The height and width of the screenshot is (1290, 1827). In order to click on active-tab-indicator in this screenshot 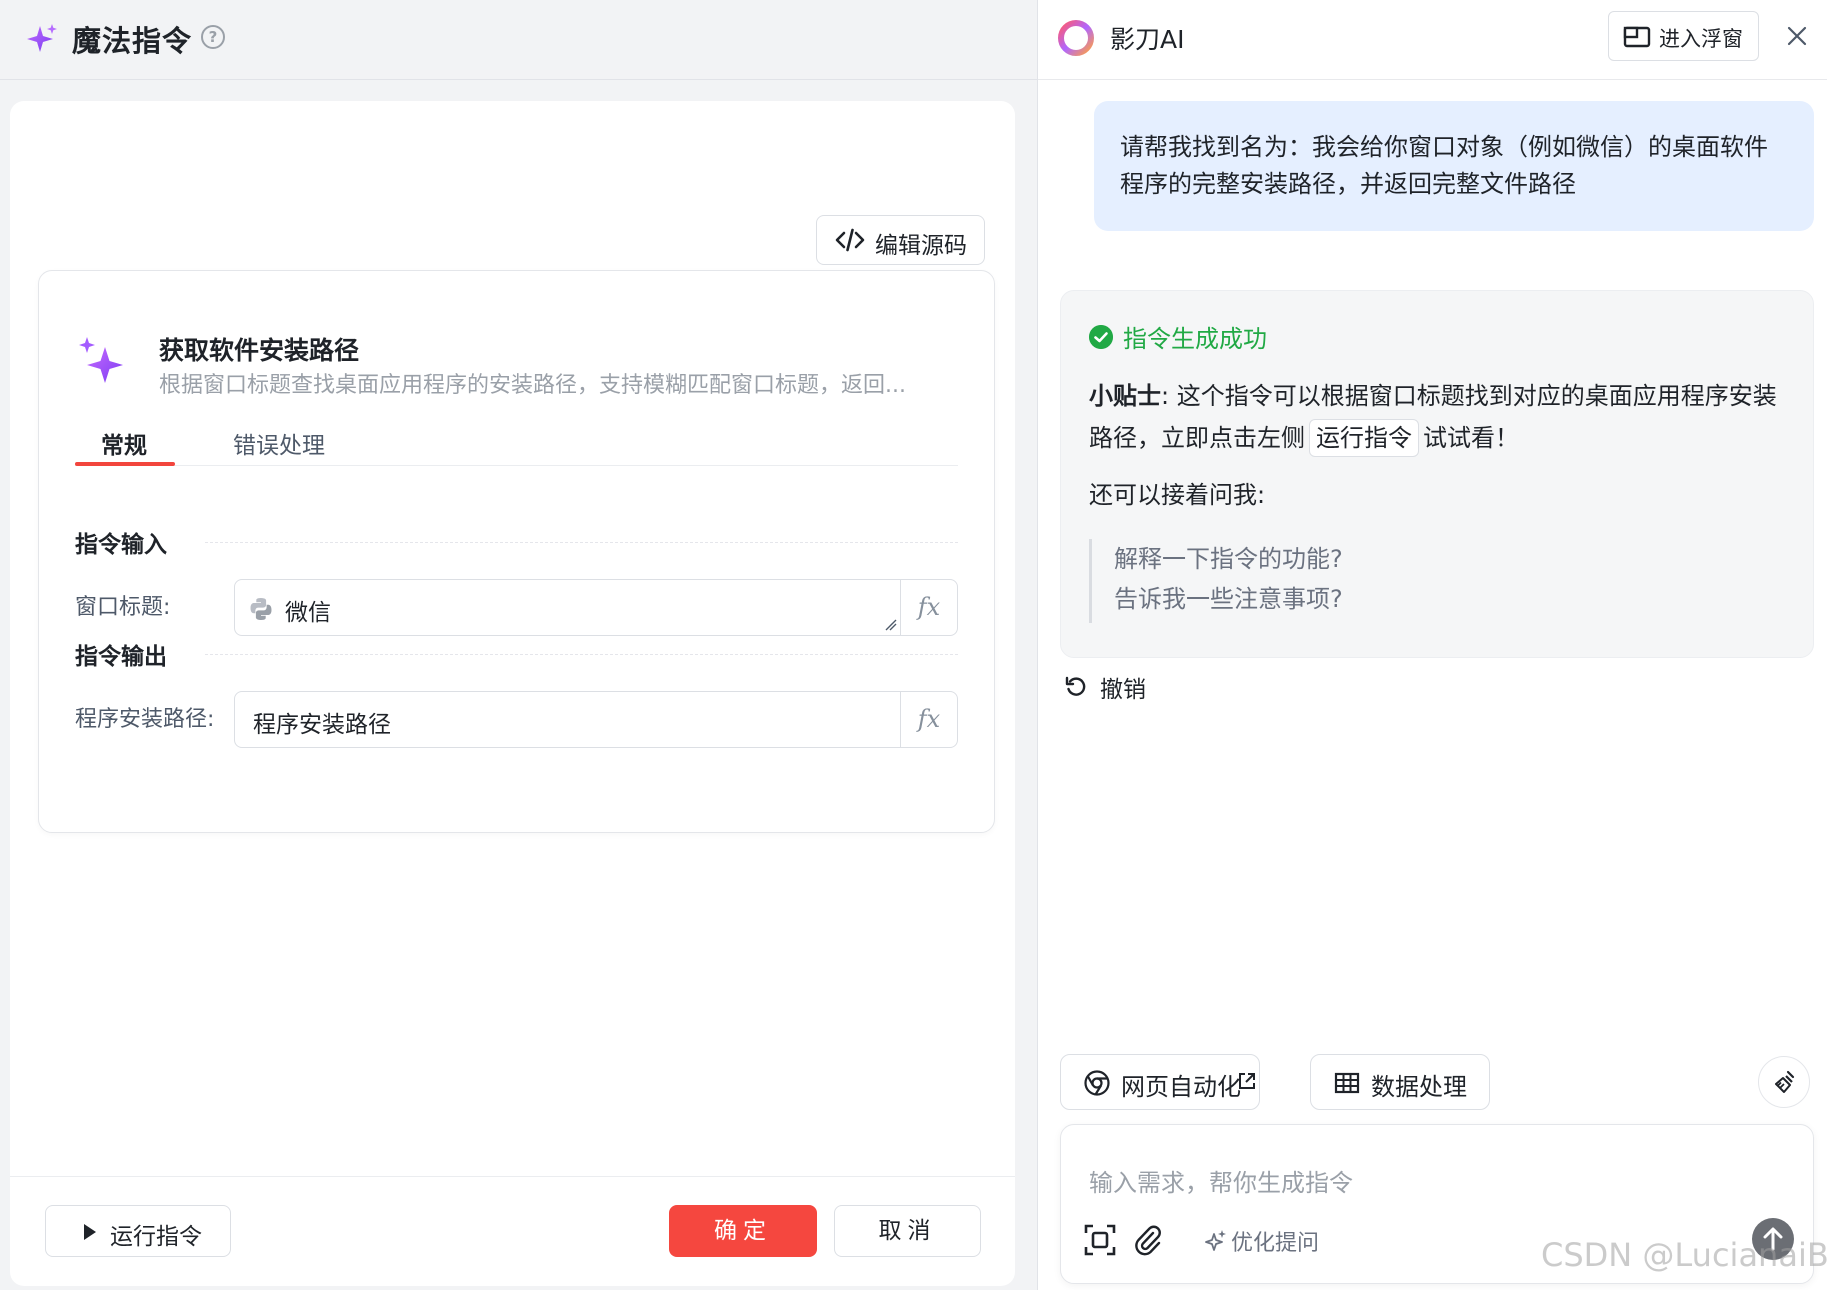, I will do `click(125, 464)`.